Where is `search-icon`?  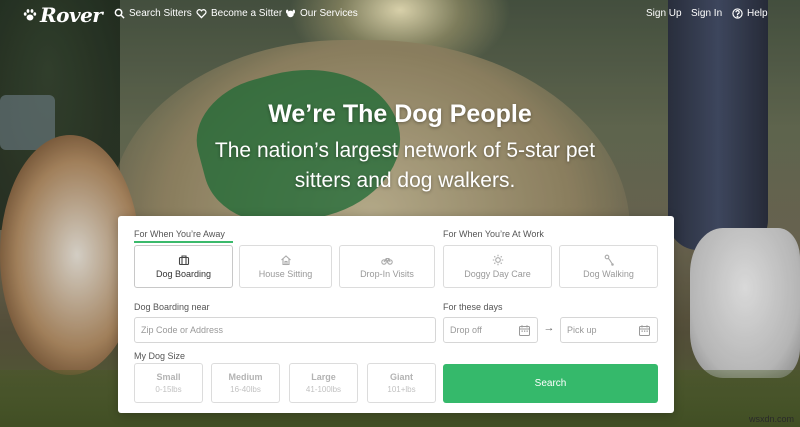 search-icon is located at coordinates (119, 13).